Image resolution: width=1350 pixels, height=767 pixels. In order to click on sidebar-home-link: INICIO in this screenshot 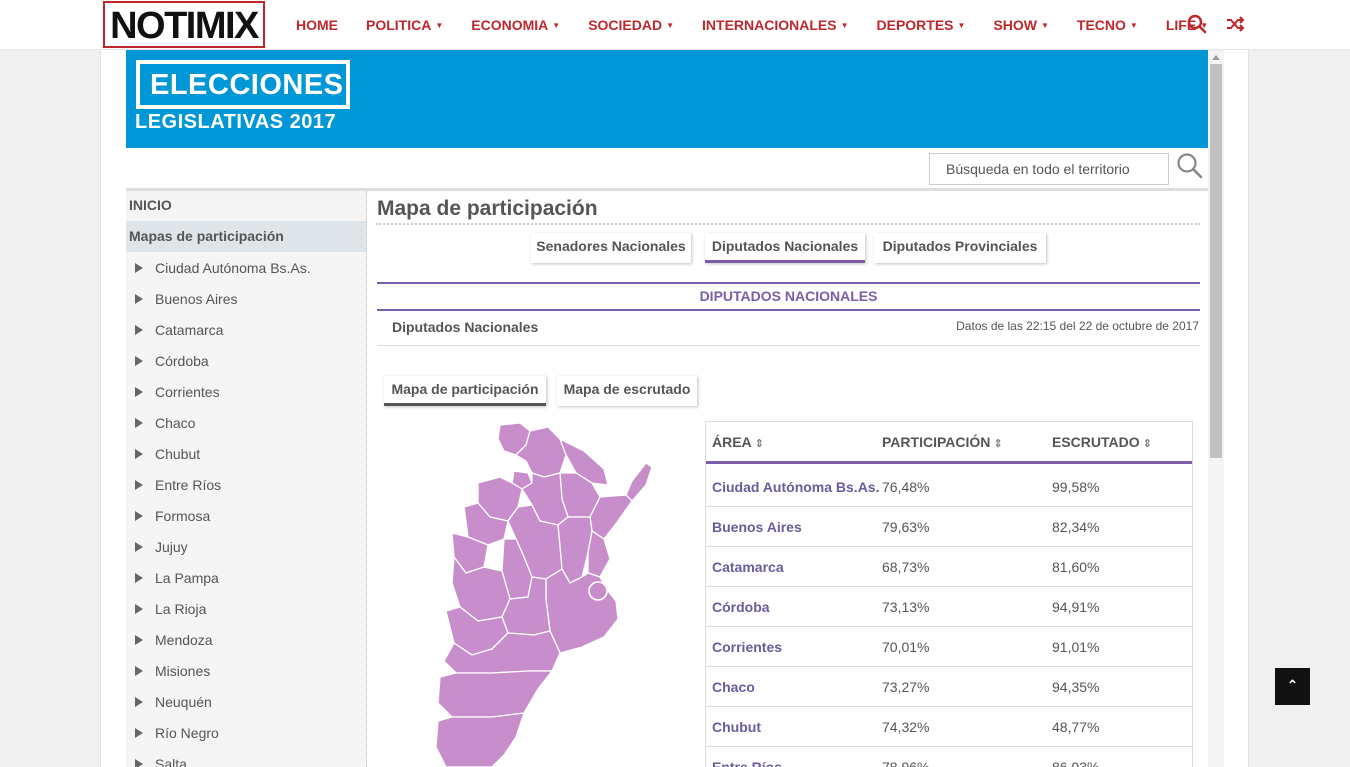, I will do `click(150, 205)`.